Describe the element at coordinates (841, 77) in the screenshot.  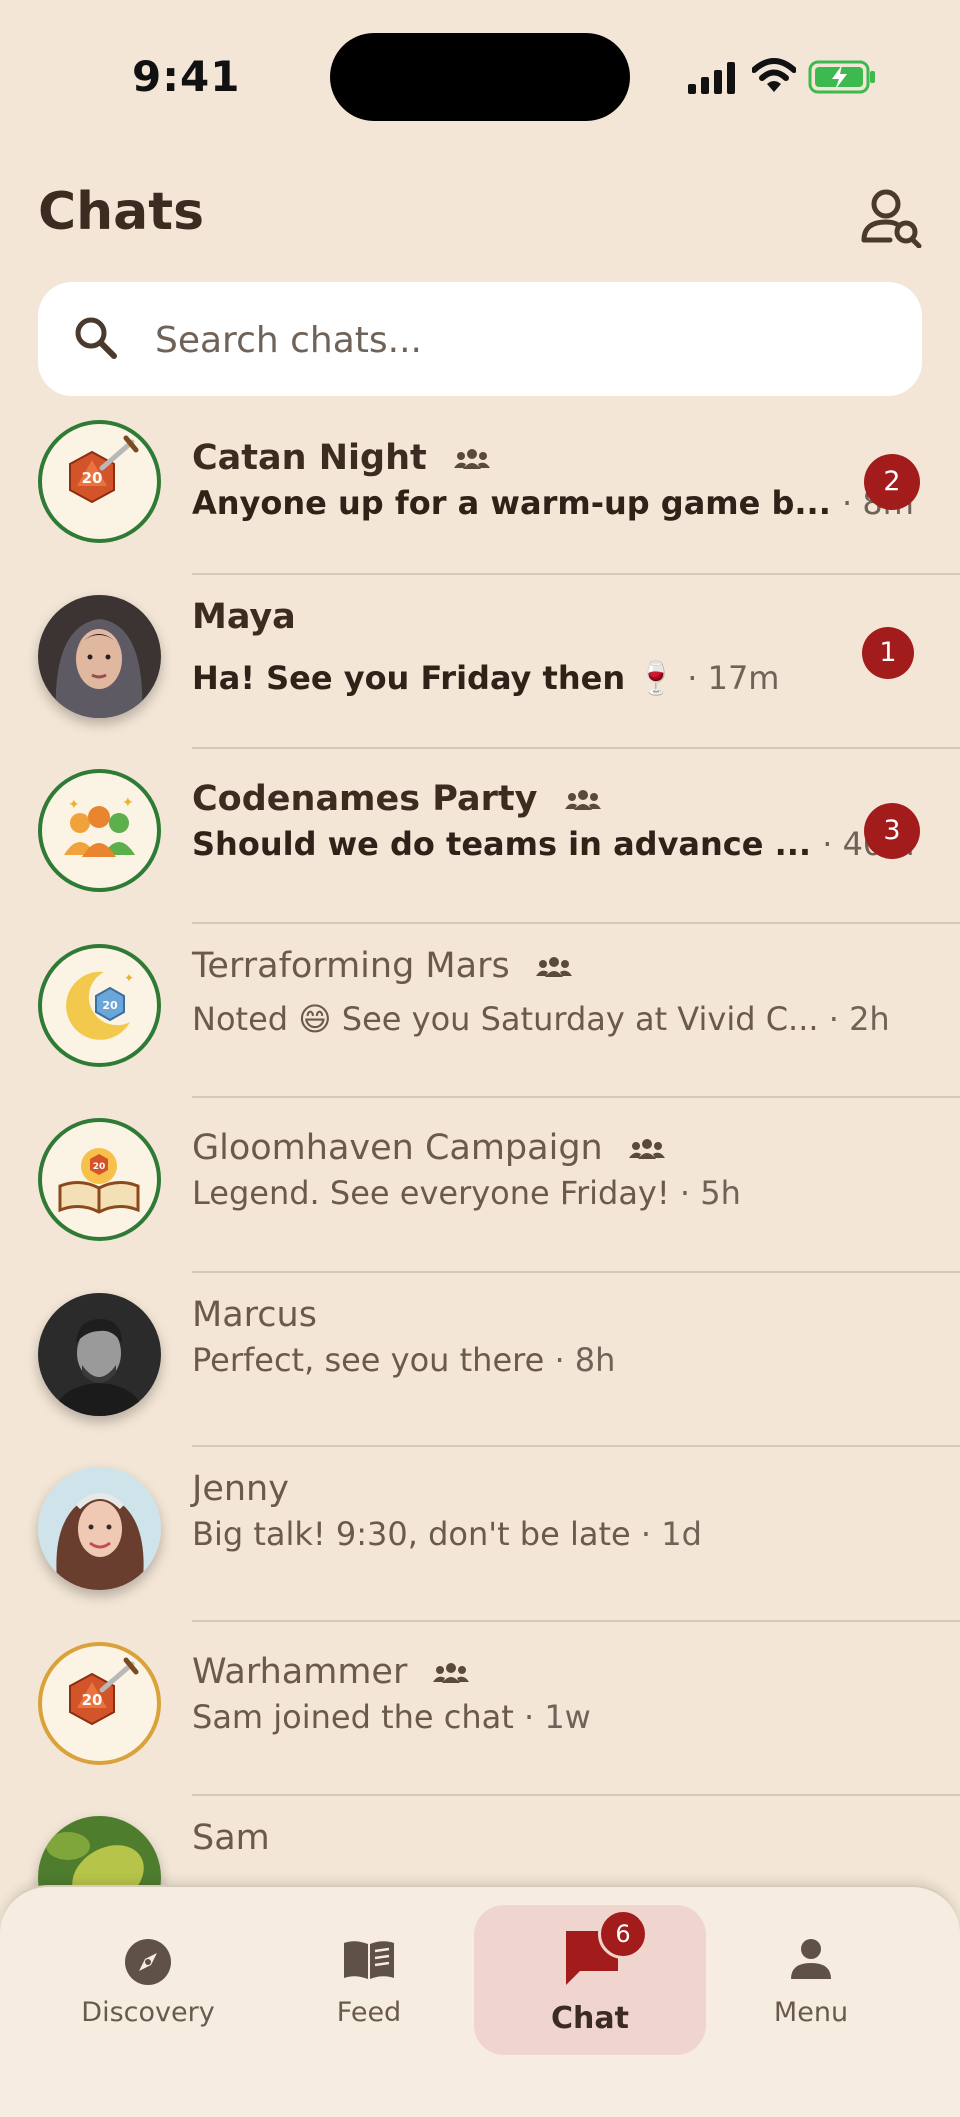
I see `battery-charging-icon` at that location.